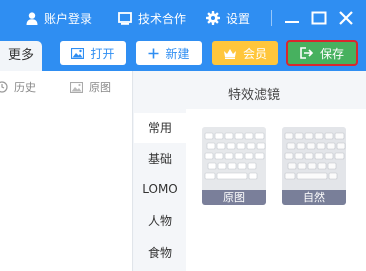 The width and height of the screenshot is (366, 271). What do you see at coordinates (253, 95) in the screenshot?
I see `filter-panel-title: 特效滤镜` at bounding box center [253, 95].